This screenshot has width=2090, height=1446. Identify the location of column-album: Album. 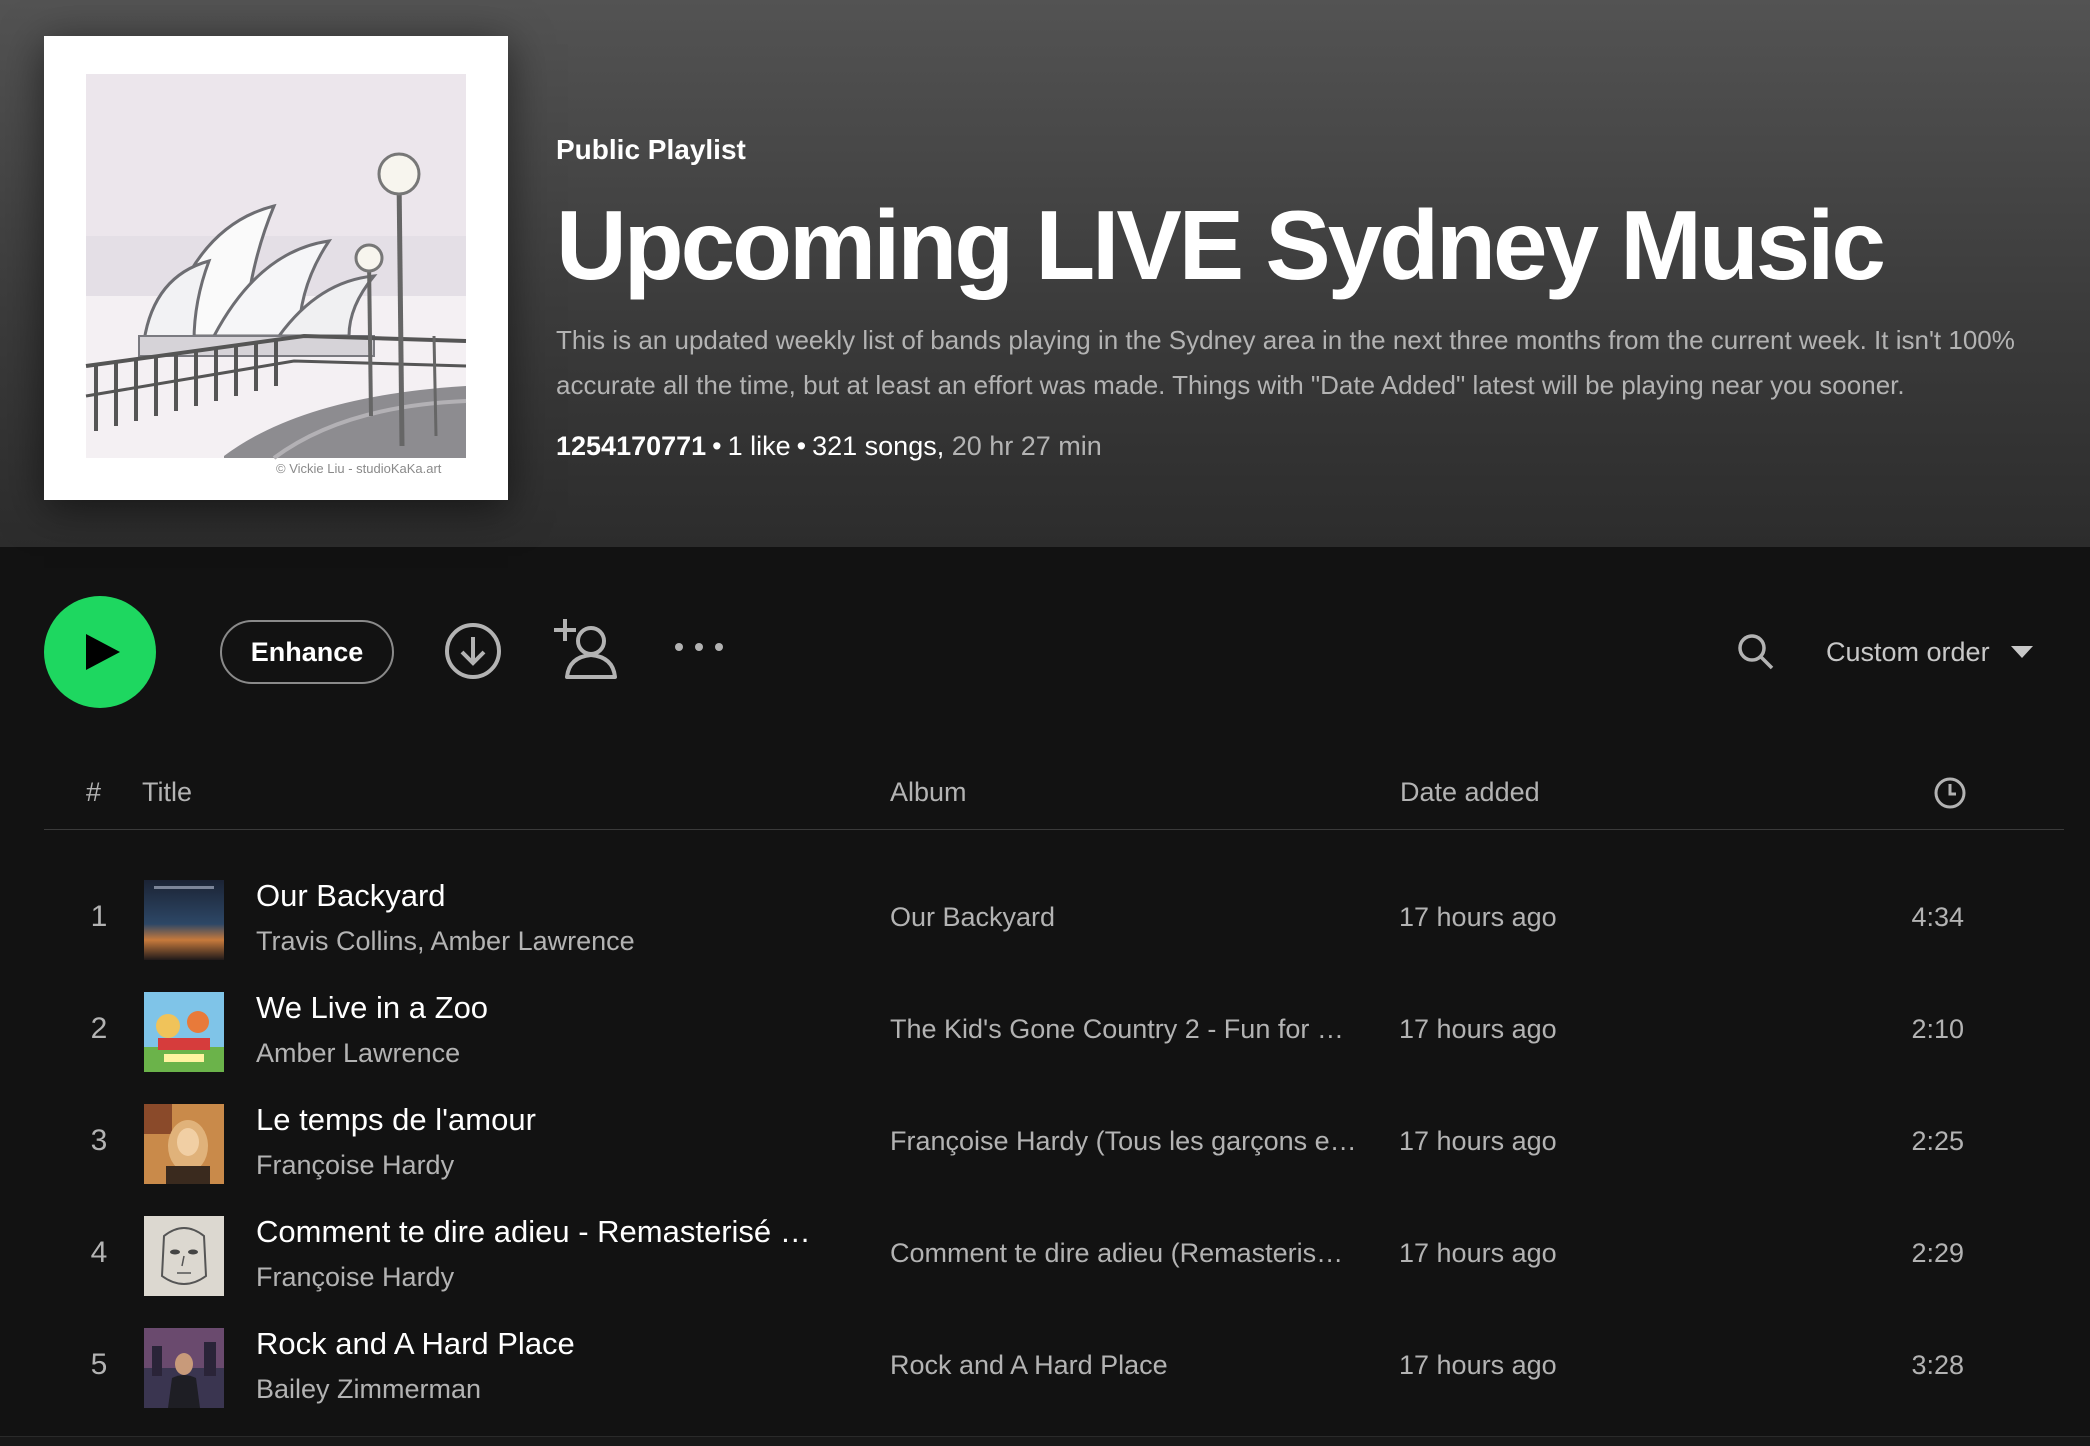
(928, 792).